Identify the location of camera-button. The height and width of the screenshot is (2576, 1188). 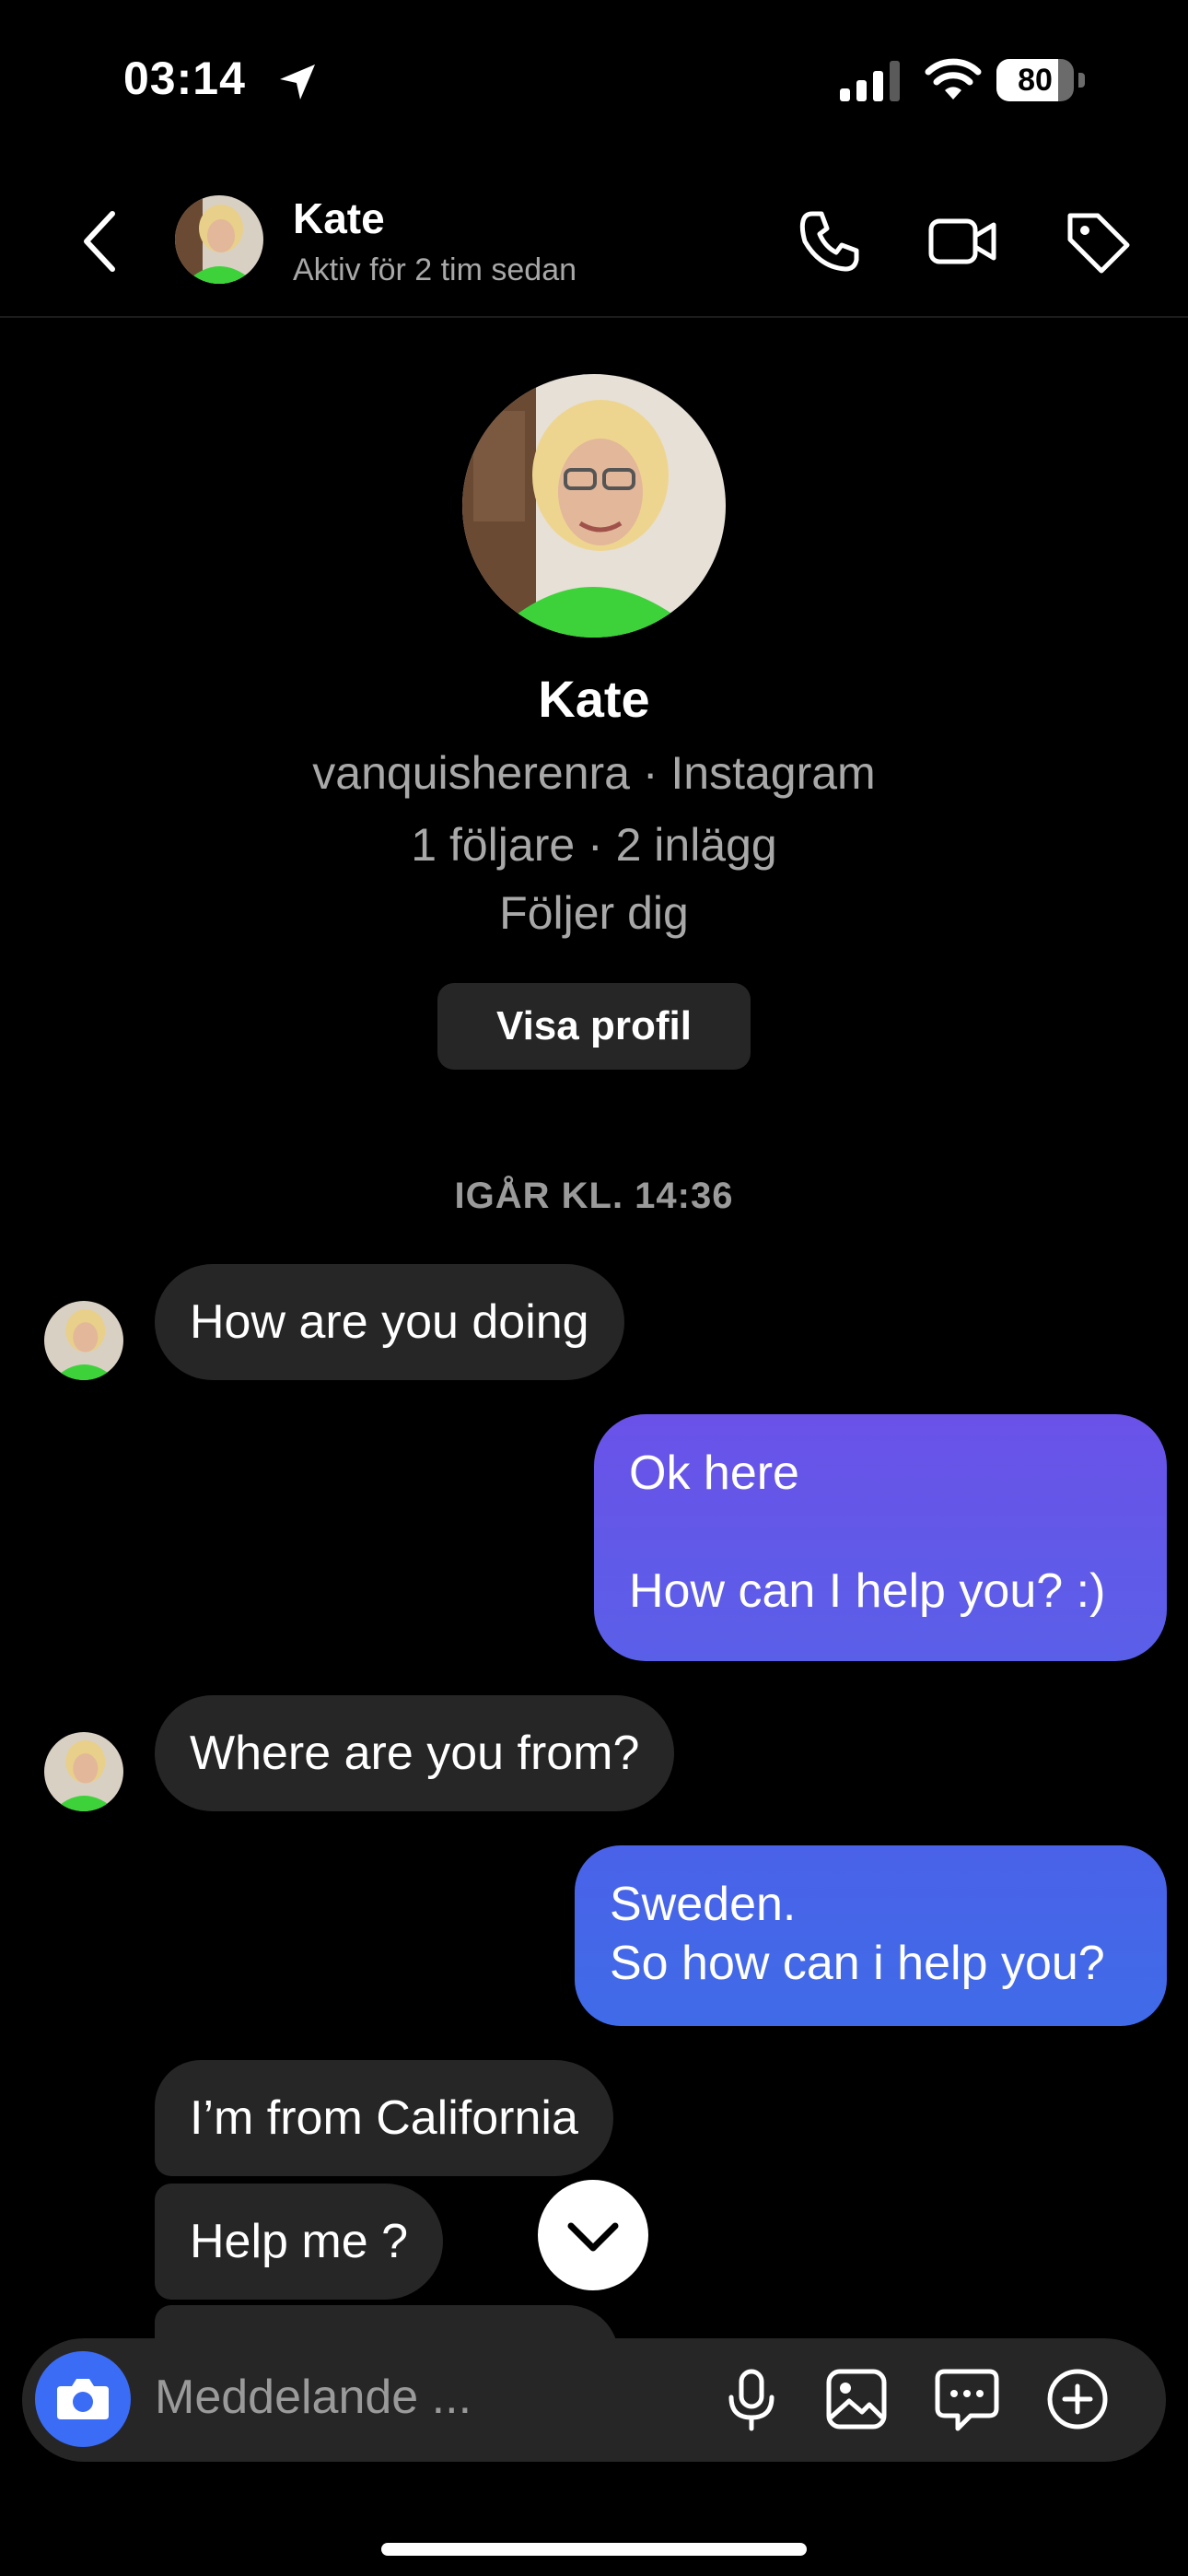
(83, 2399).